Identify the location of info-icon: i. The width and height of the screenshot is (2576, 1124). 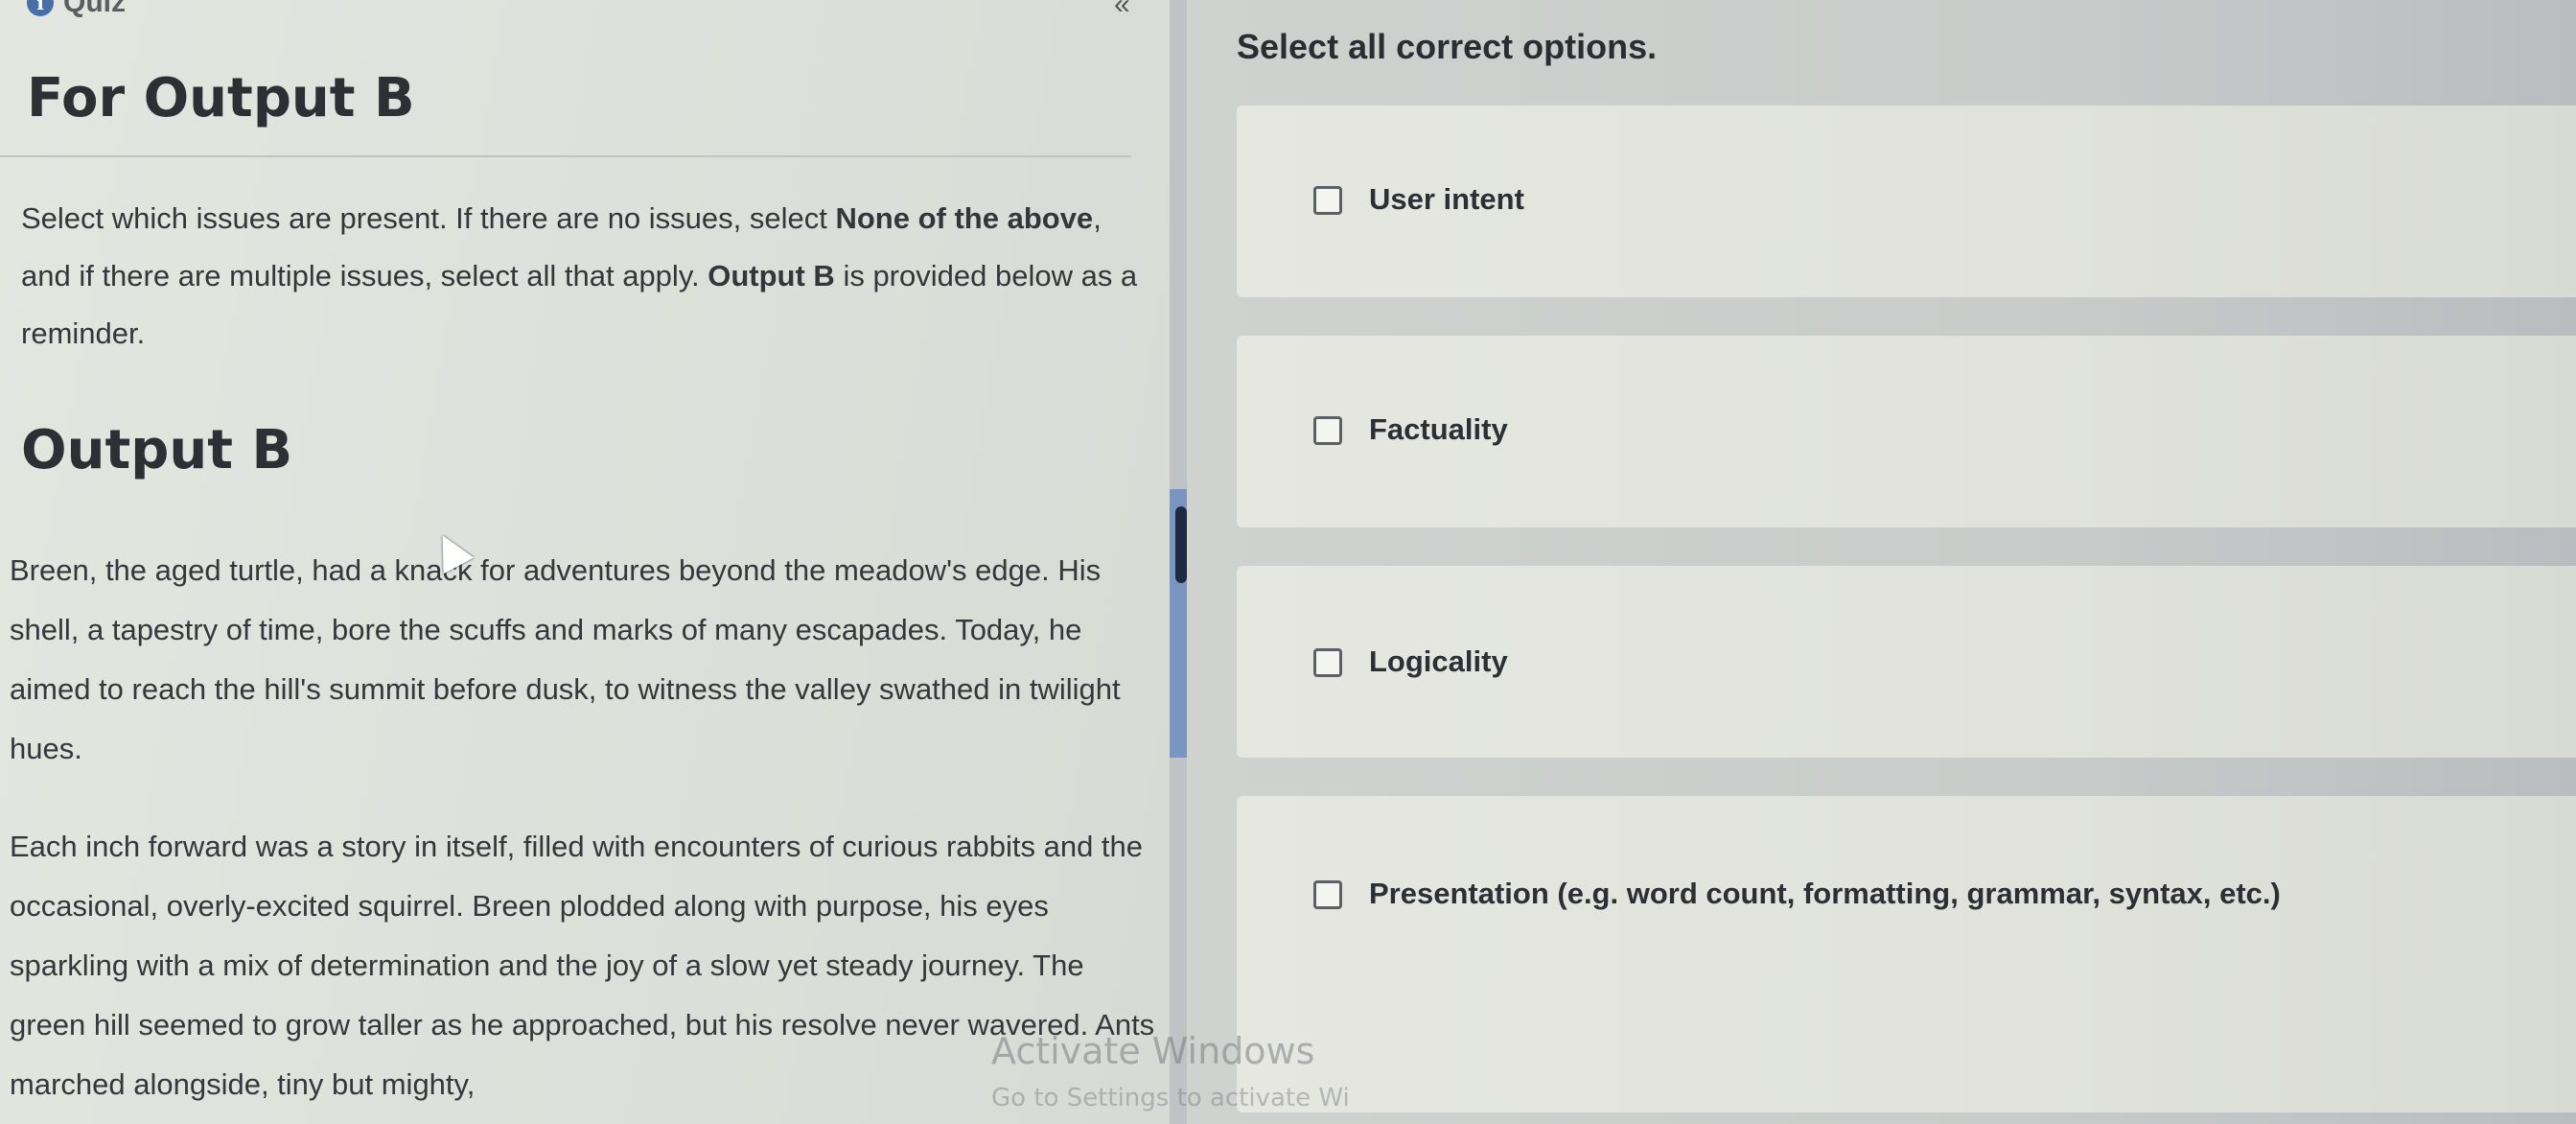
(41, 8).